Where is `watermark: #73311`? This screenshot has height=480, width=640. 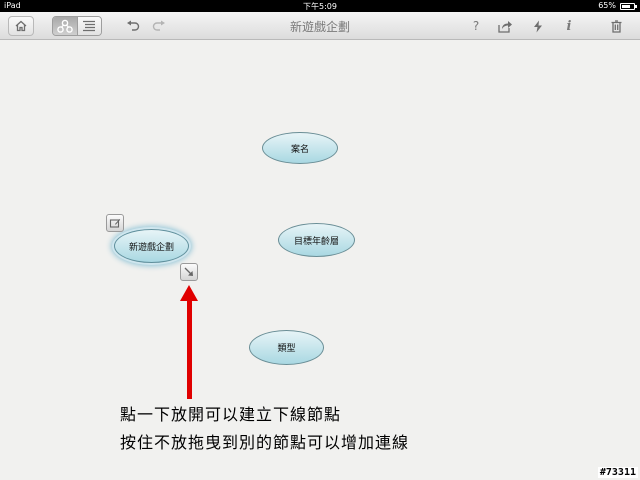
watermark: #73311 is located at coordinates (617, 472).